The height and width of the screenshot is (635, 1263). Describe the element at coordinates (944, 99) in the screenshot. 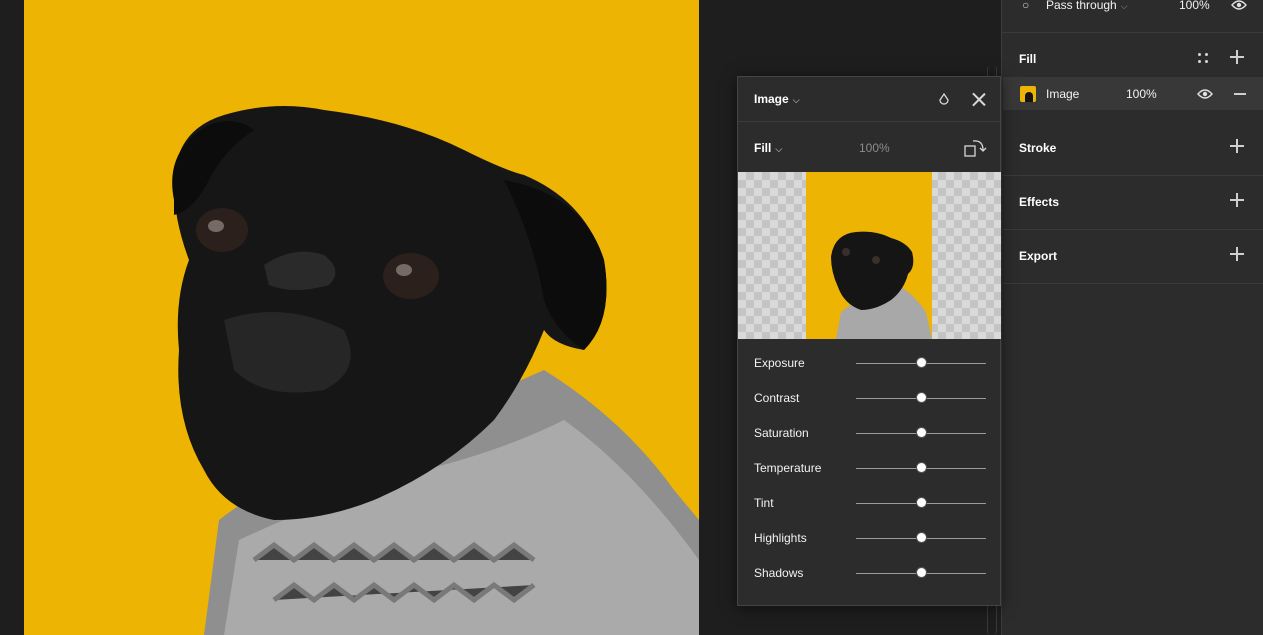

I see `blend-drop-icon` at that location.